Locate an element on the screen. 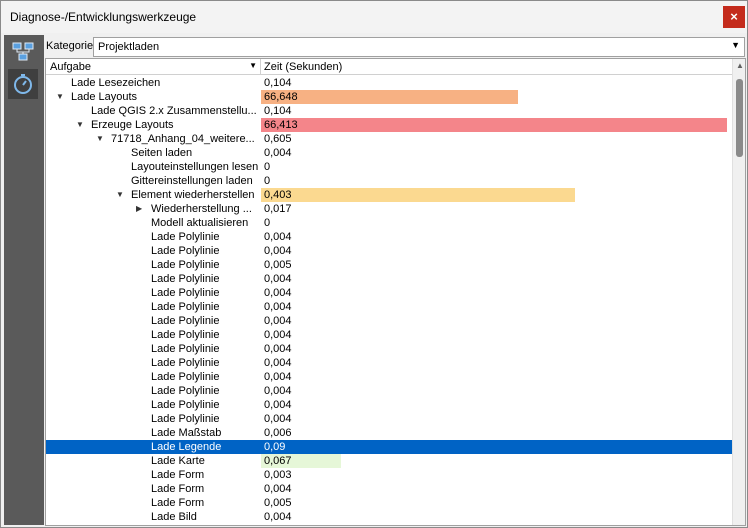 The width and height of the screenshot is (748, 528). tree-row: Lade Lesezeichen 0,104 is located at coordinates (389, 83).